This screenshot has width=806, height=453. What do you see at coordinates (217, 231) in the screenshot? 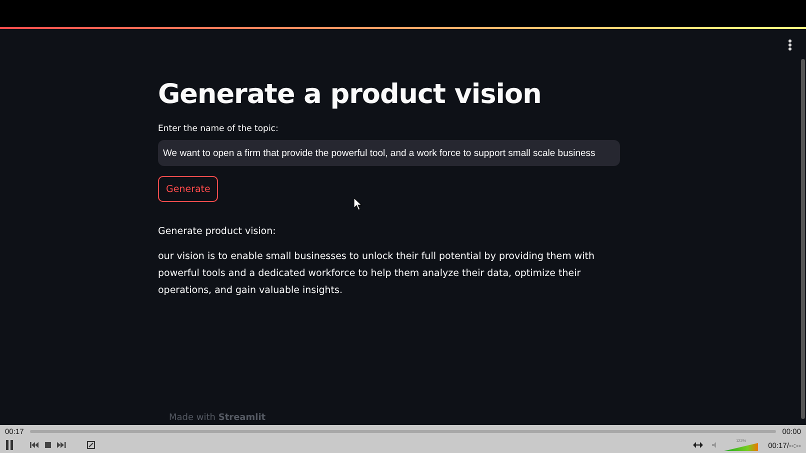
I see `output-heading: Generate product vision:` at bounding box center [217, 231].